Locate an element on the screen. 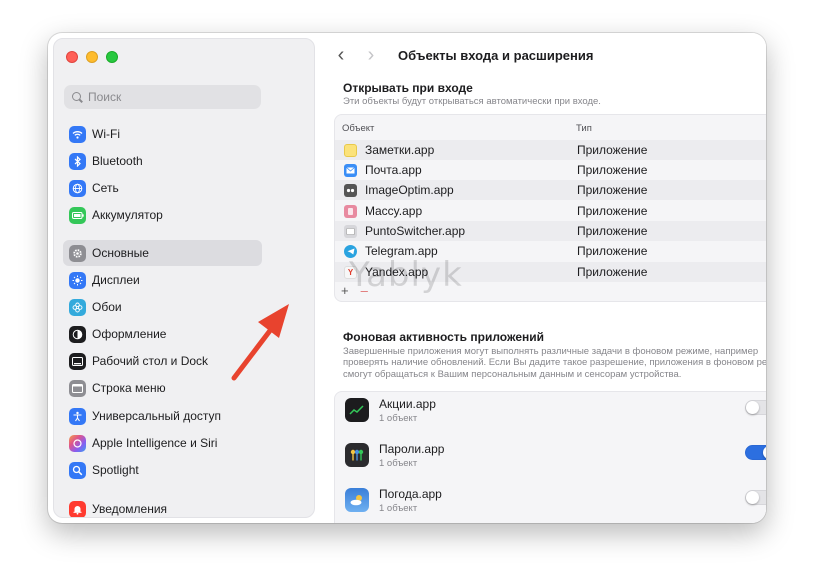 This screenshot has height=587, width=815. sidebar-item-label: Wi-Fi is located at coordinates (106, 134).